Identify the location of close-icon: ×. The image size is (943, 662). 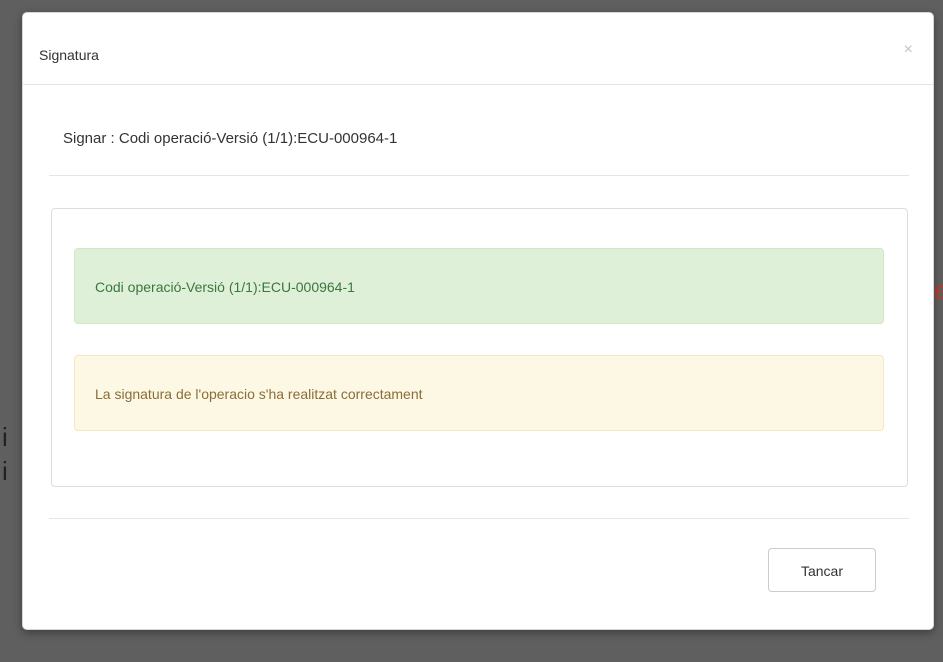
(908, 50).